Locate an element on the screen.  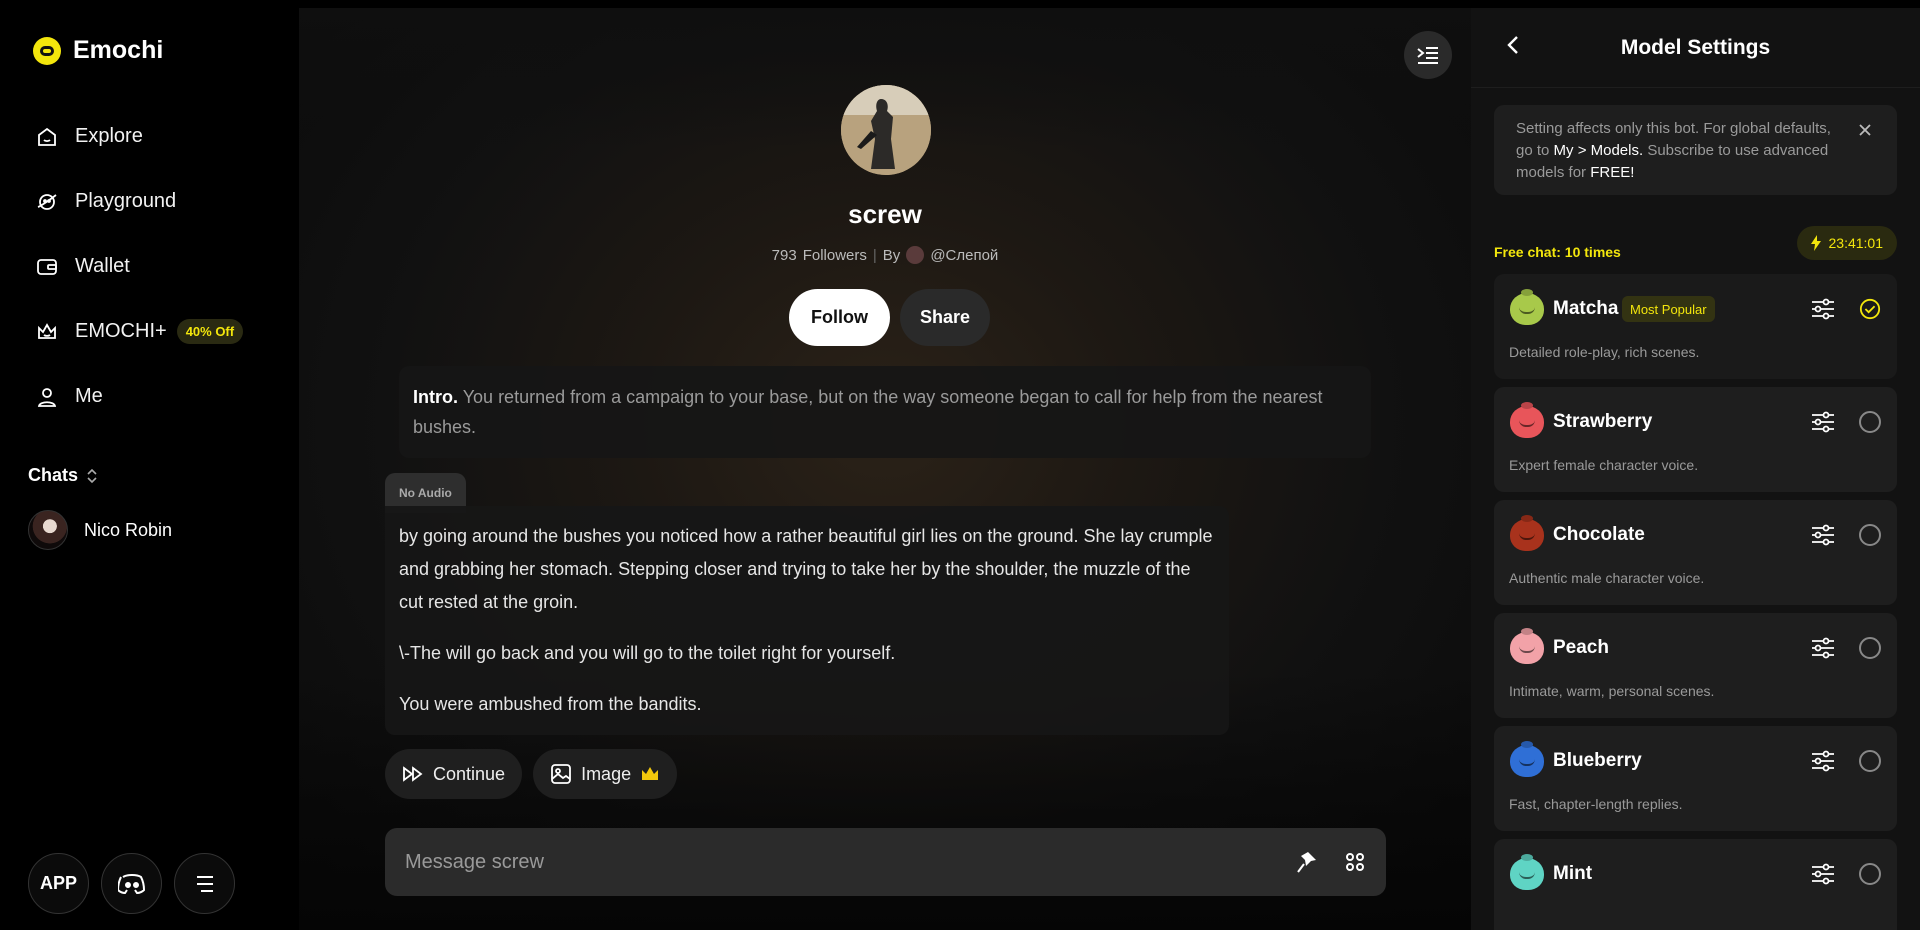
nav-label: Playground is located at coordinates (126, 201).